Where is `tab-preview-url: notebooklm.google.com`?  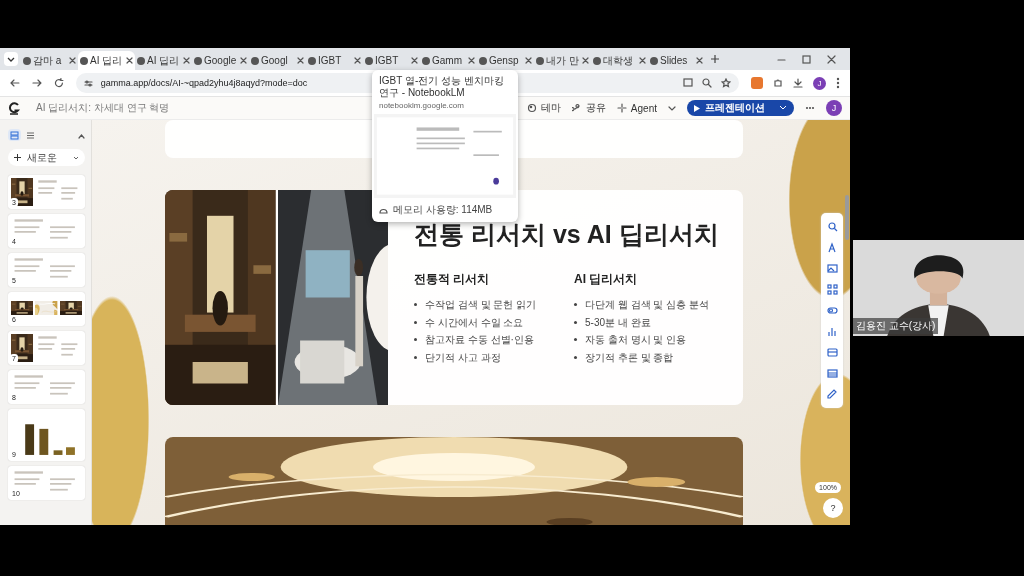 tab-preview-url: notebooklm.google.com is located at coordinates (421, 106).